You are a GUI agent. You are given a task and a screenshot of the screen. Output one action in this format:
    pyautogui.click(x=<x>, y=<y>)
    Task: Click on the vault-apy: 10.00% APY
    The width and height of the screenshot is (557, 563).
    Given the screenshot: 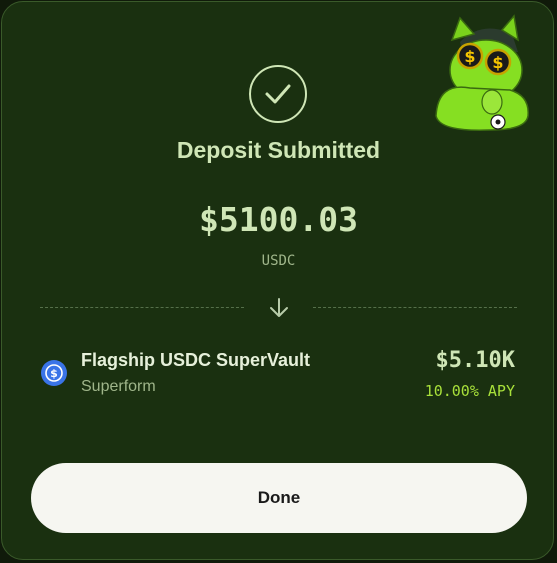 What is the action you would take?
    pyautogui.click(x=469, y=391)
    